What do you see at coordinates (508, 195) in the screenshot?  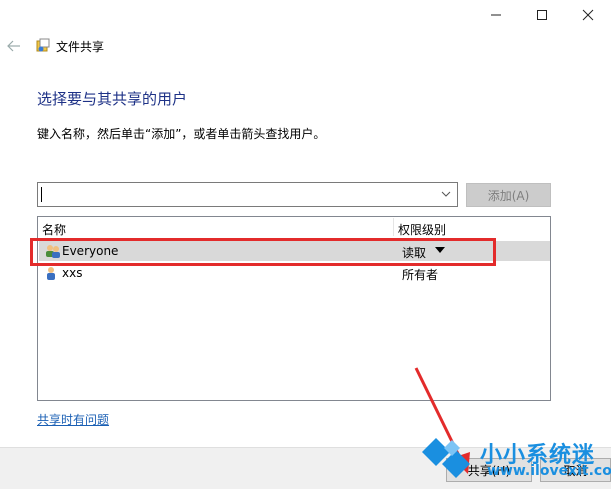 I see `add-button: 添加(A)` at bounding box center [508, 195].